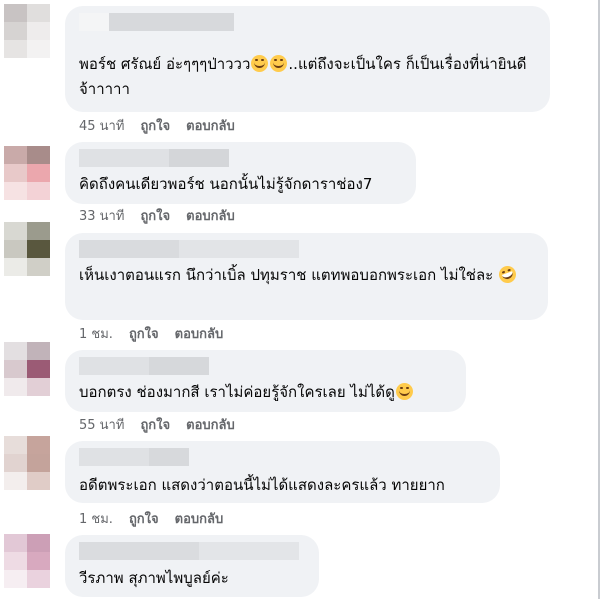  What do you see at coordinates (154, 578) in the screenshot?
I see `comment-text: วีรภาพ สุภาพไพบูลย์ค่ะ` at bounding box center [154, 578].